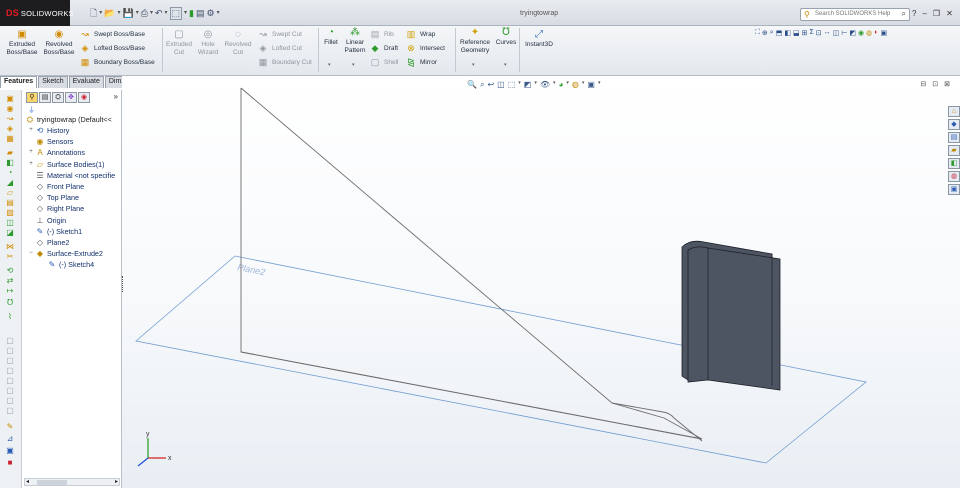  I want to click on extend-icon: ↦, so click(10, 290).